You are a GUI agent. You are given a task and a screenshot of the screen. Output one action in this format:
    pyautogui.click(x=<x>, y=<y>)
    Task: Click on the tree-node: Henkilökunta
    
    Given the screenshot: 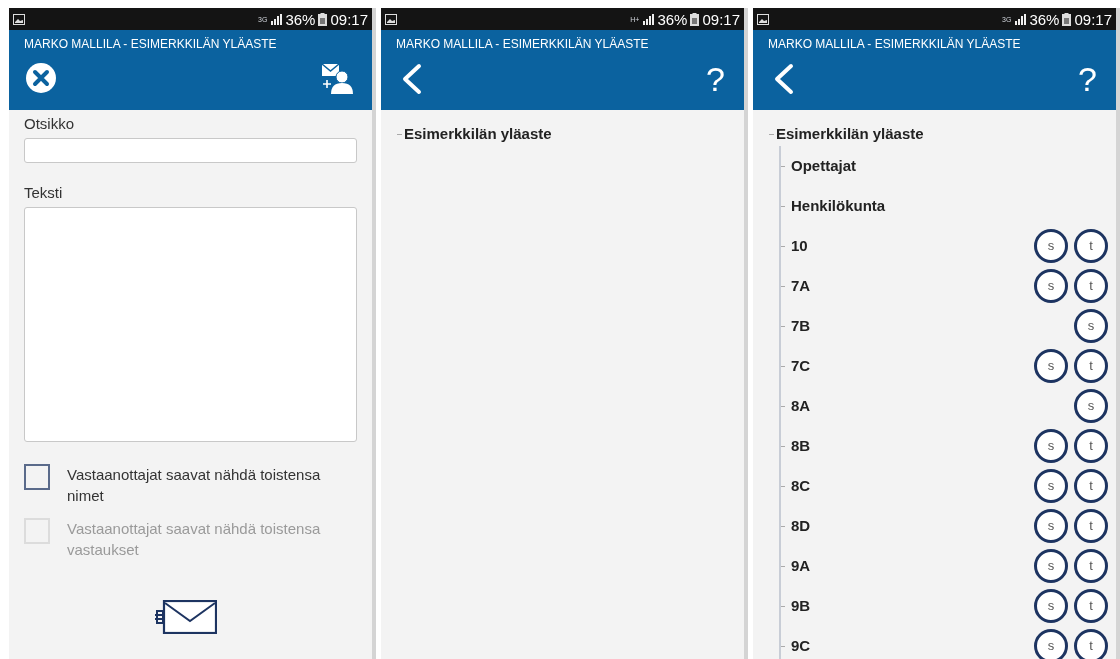 What is the action you would take?
    pyautogui.click(x=949, y=206)
    